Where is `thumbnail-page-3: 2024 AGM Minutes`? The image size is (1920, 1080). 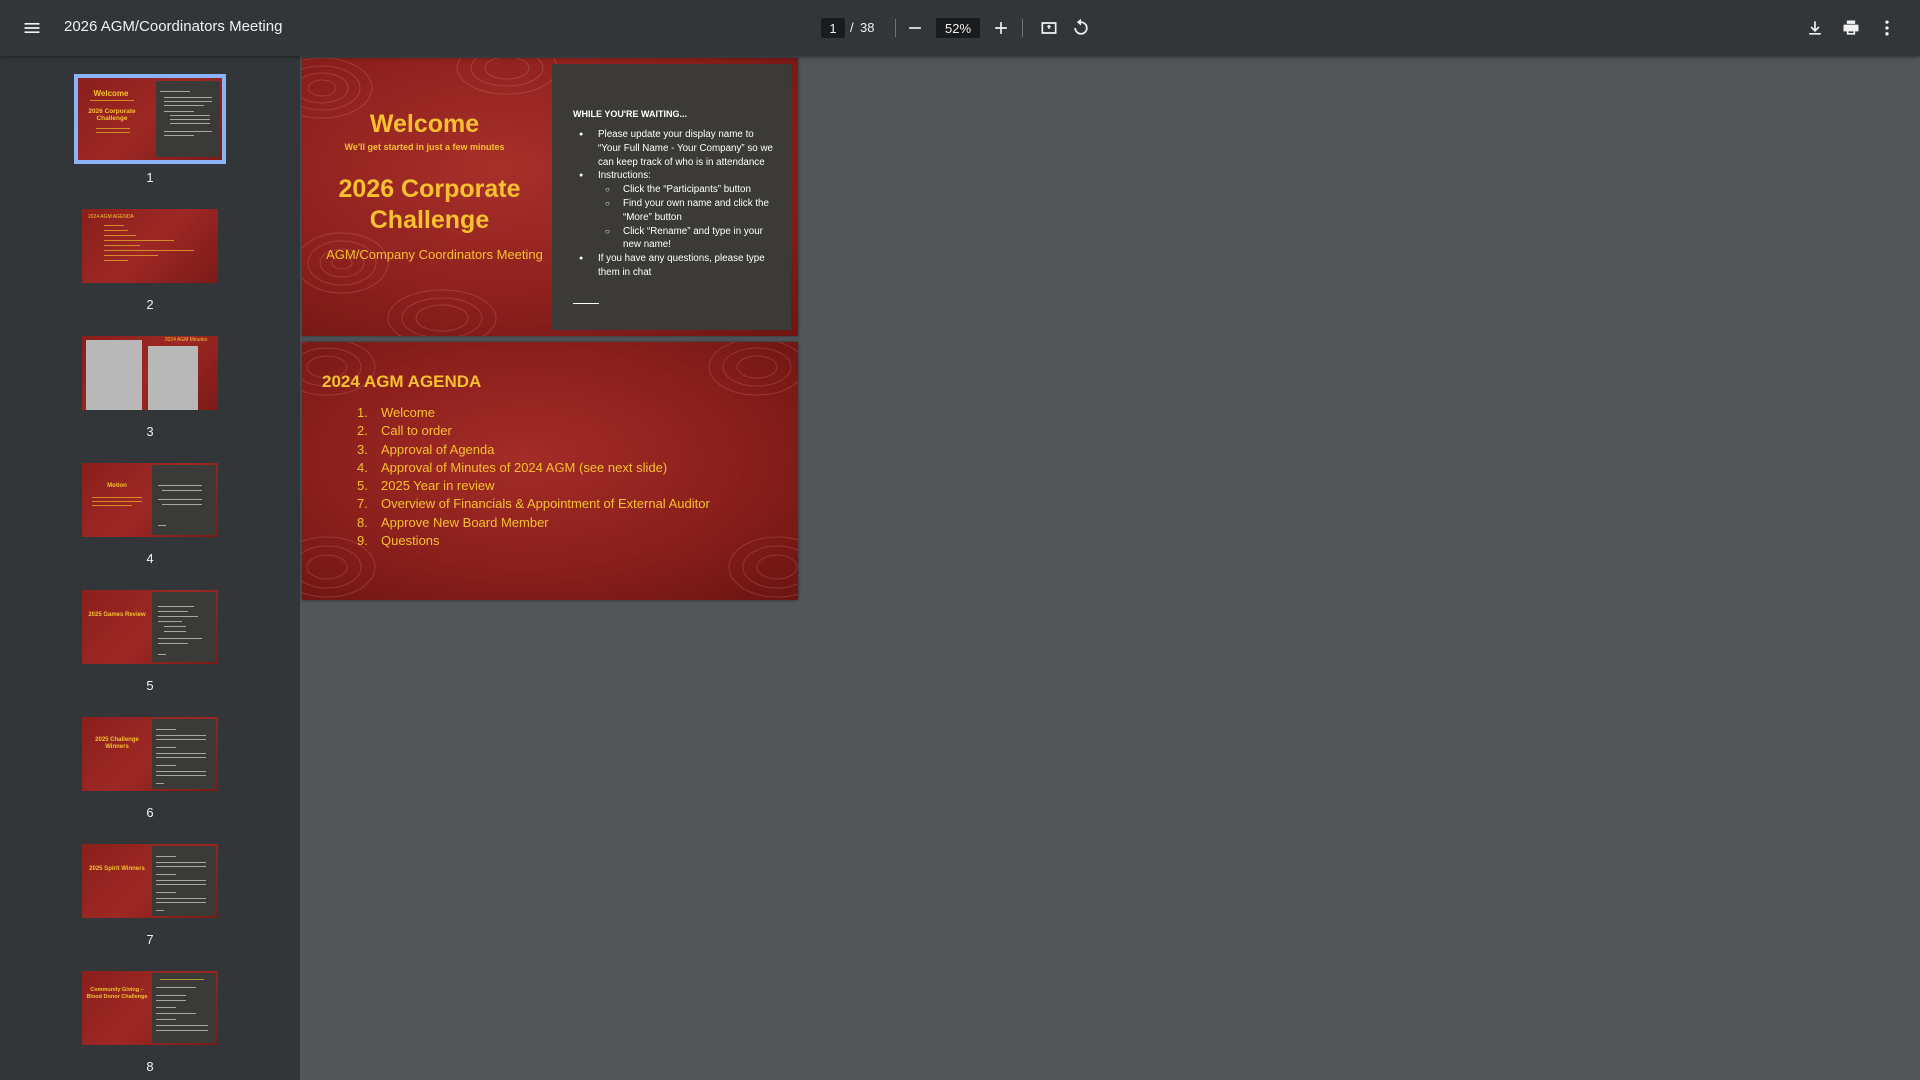 thumbnail-page-3: 2024 AGM Minutes is located at coordinates (150, 373).